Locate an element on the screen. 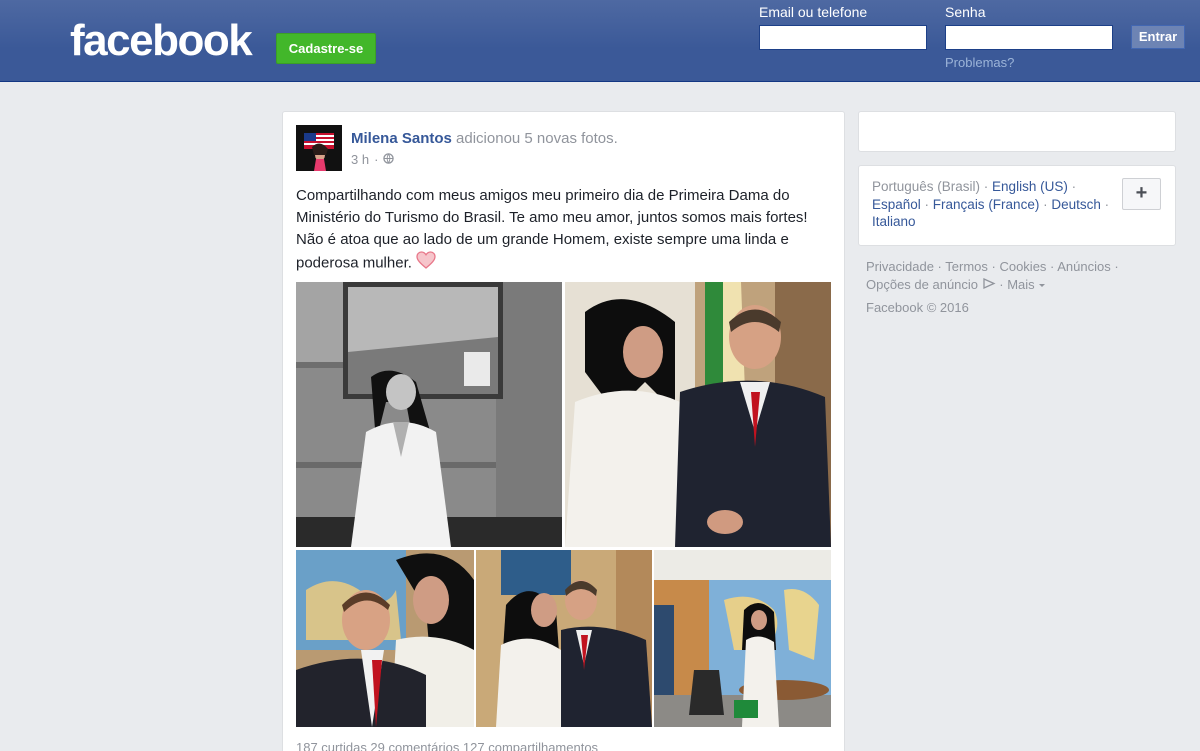  language-option: Deutsch is located at coordinates (1076, 204).